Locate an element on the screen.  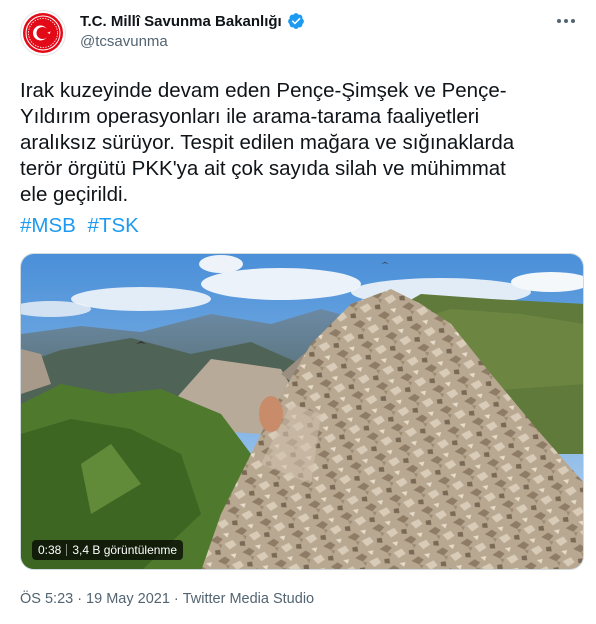
hashtags: #MSB #TSK is located at coordinates (82, 226).